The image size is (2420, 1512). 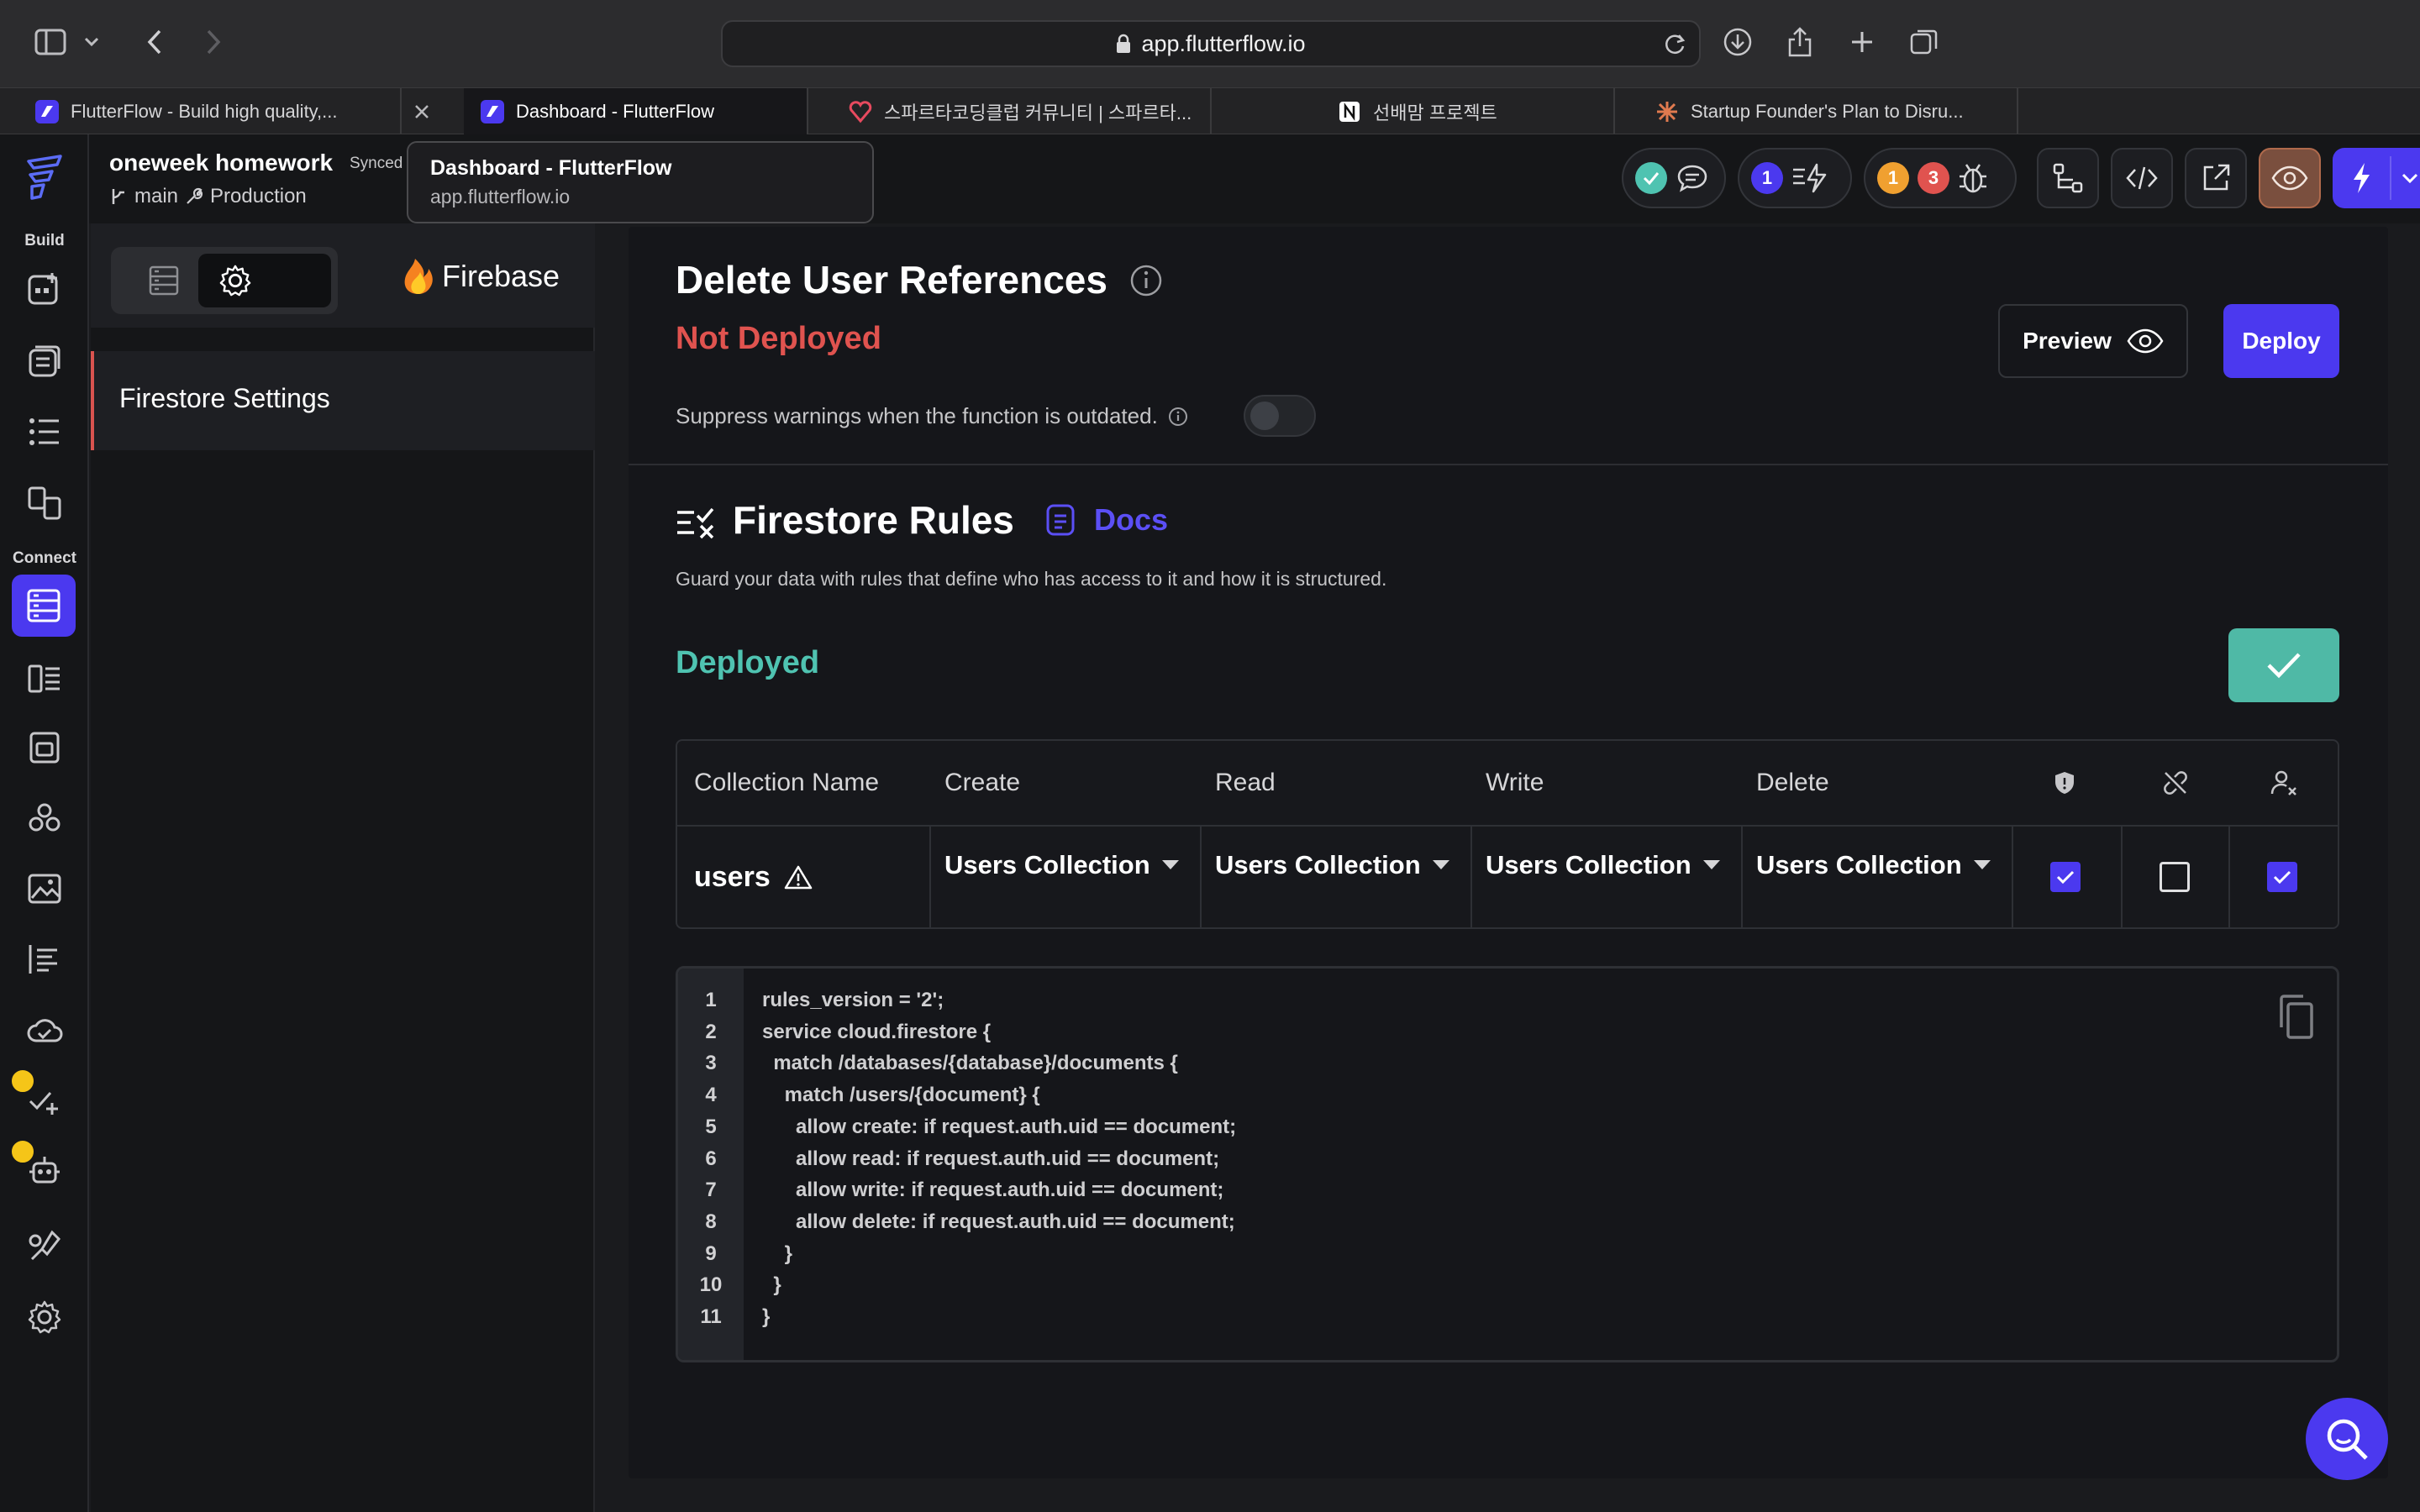 What do you see at coordinates (51, 42) in the screenshot?
I see `sidebar-toggle-icon` at bounding box center [51, 42].